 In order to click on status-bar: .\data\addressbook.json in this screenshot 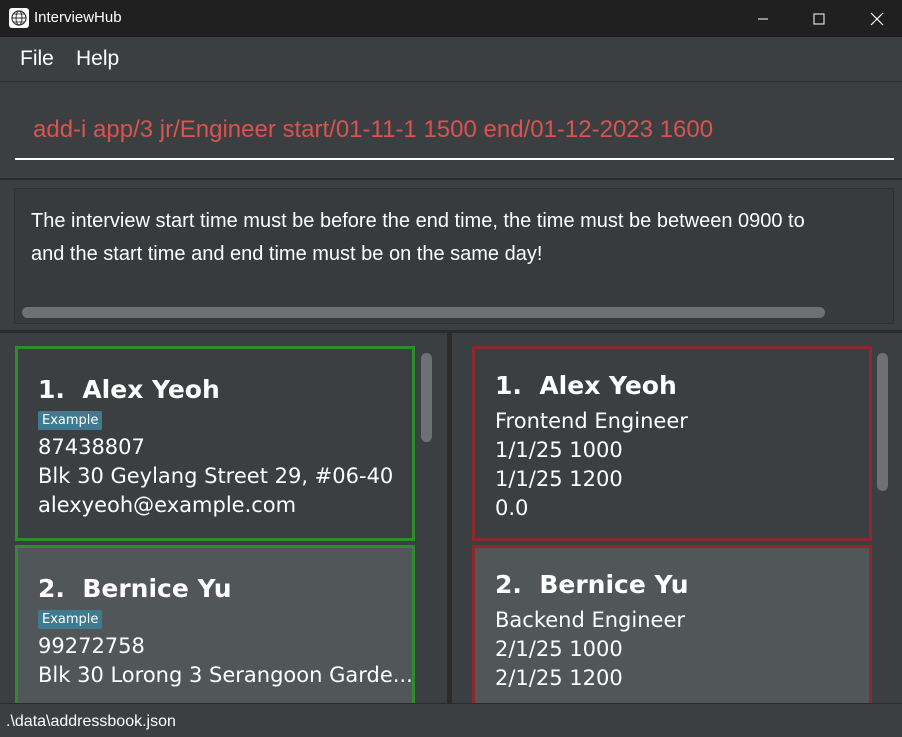, I will do `click(451, 720)`.